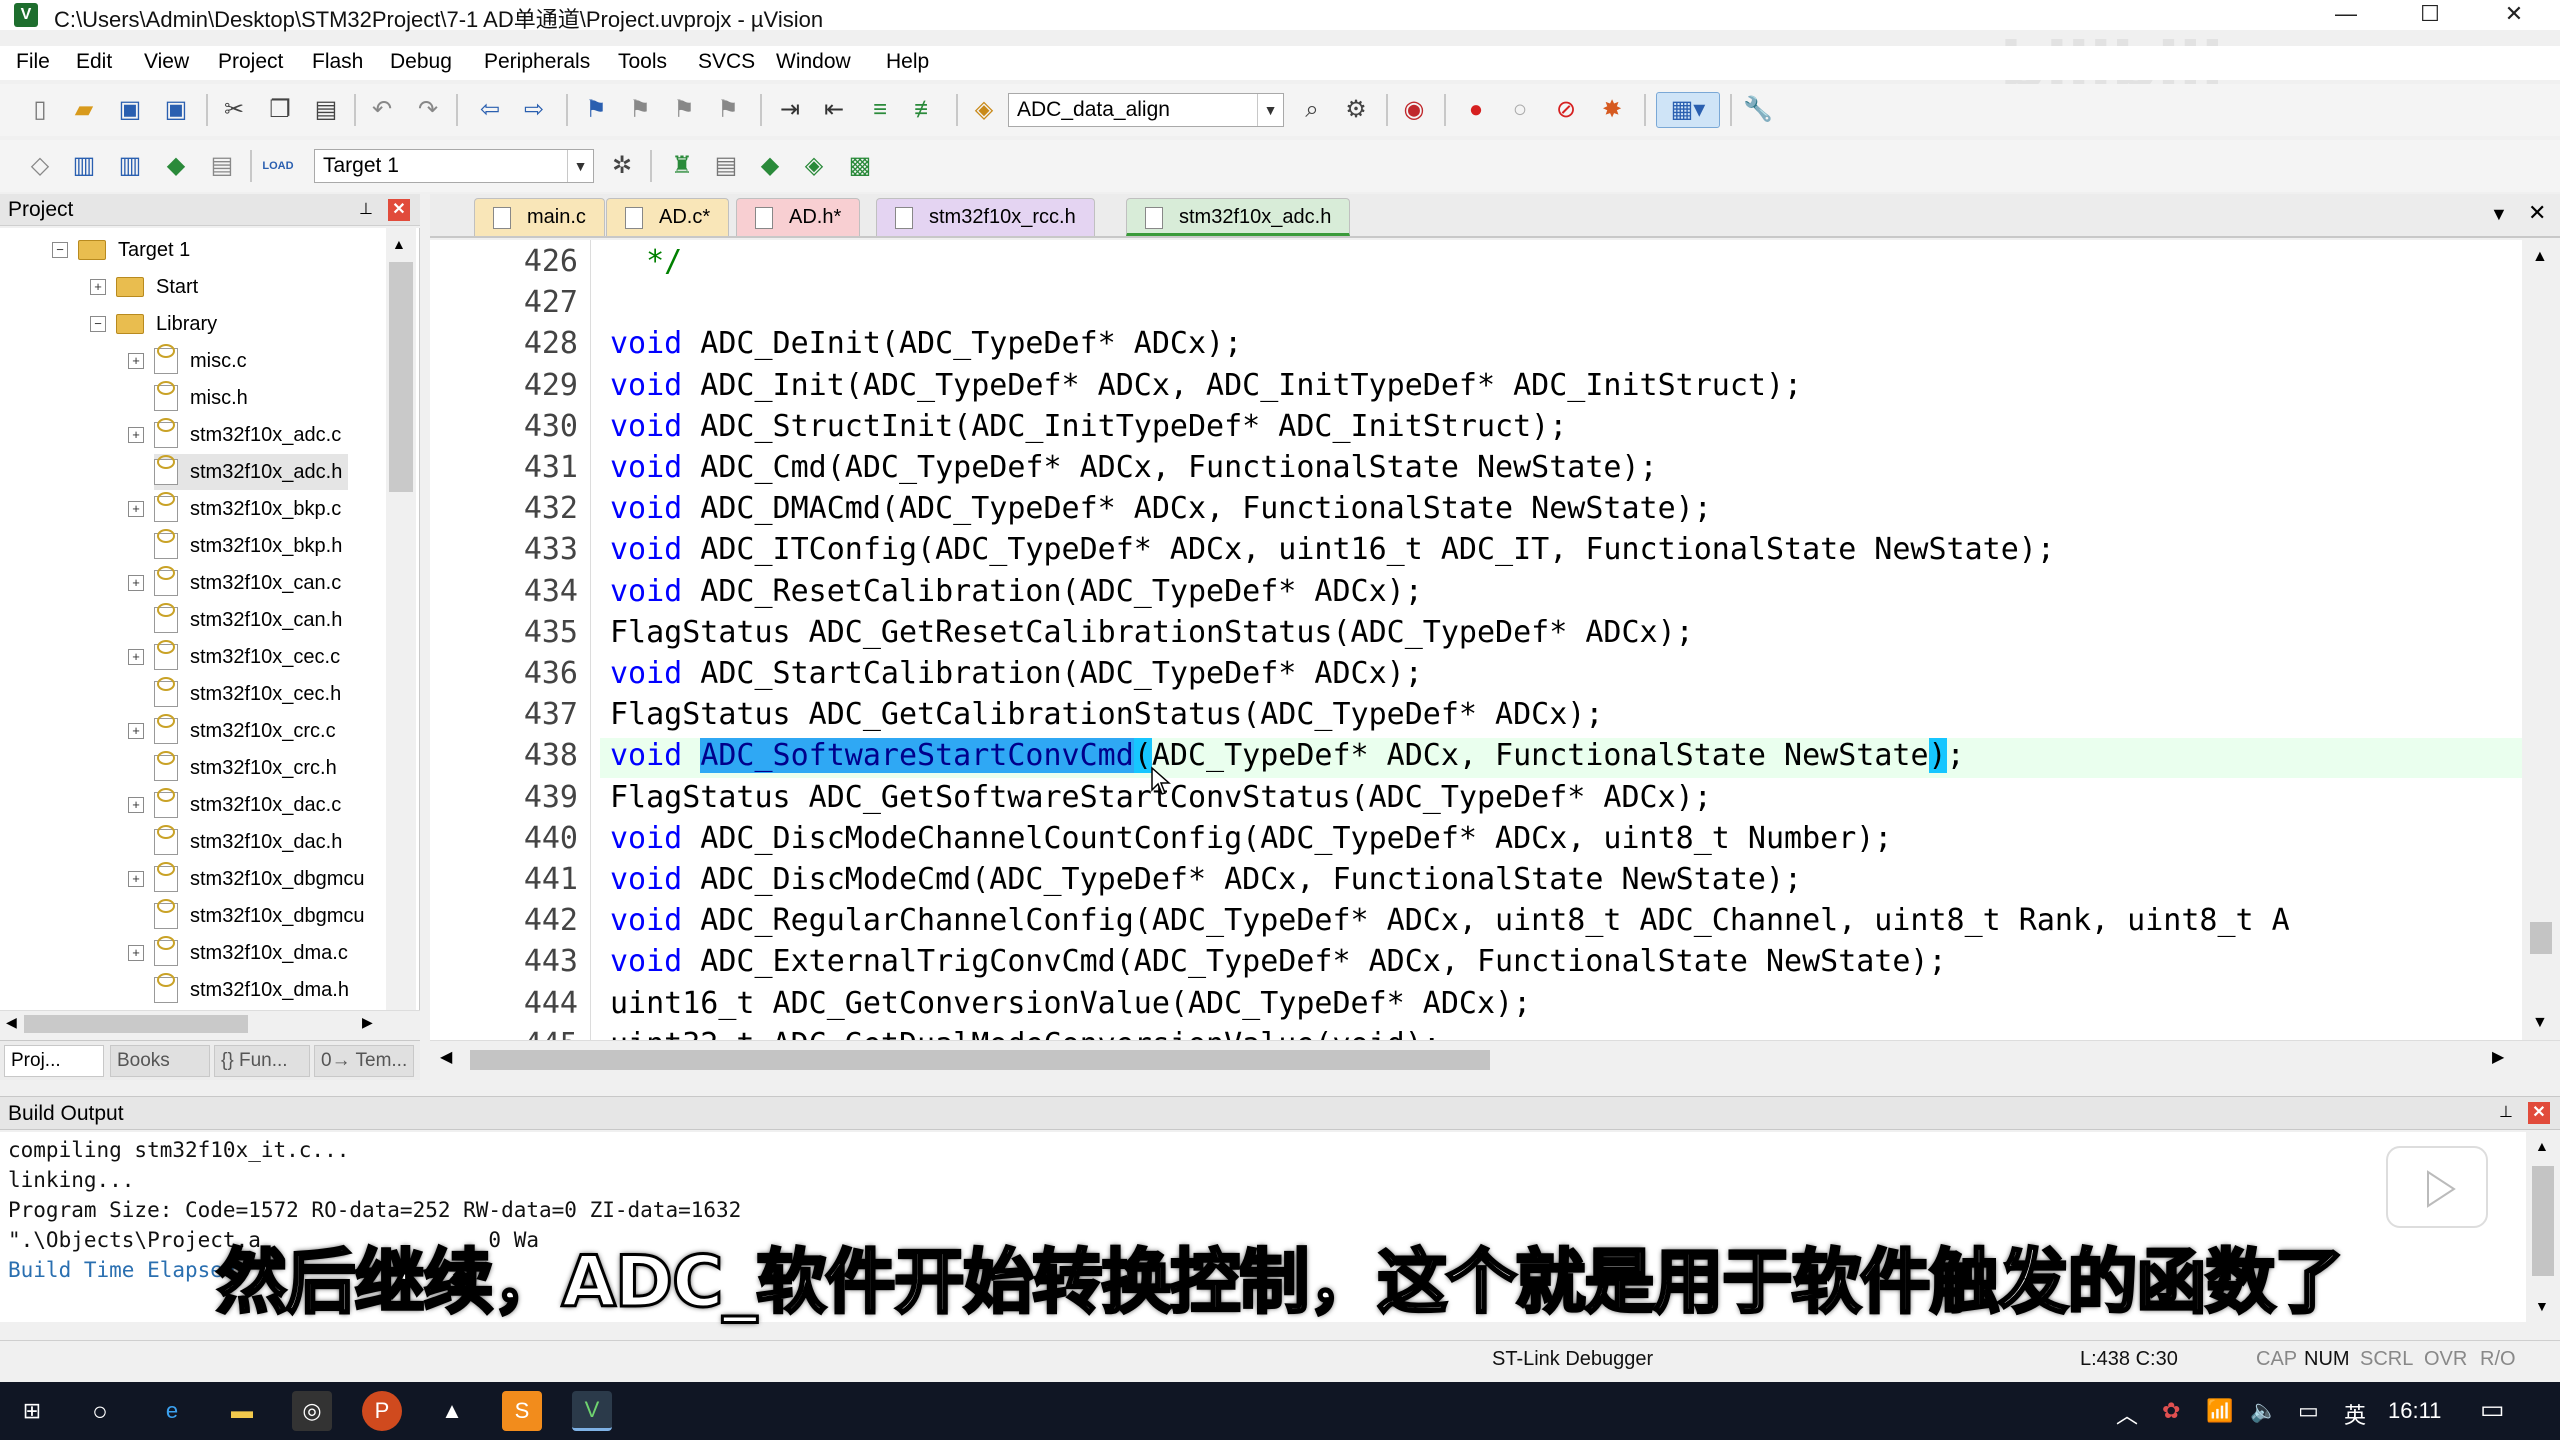 Image resolution: width=2560 pixels, height=1440 pixels. I want to click on new-file-icon: ▯, so click(40, 110).